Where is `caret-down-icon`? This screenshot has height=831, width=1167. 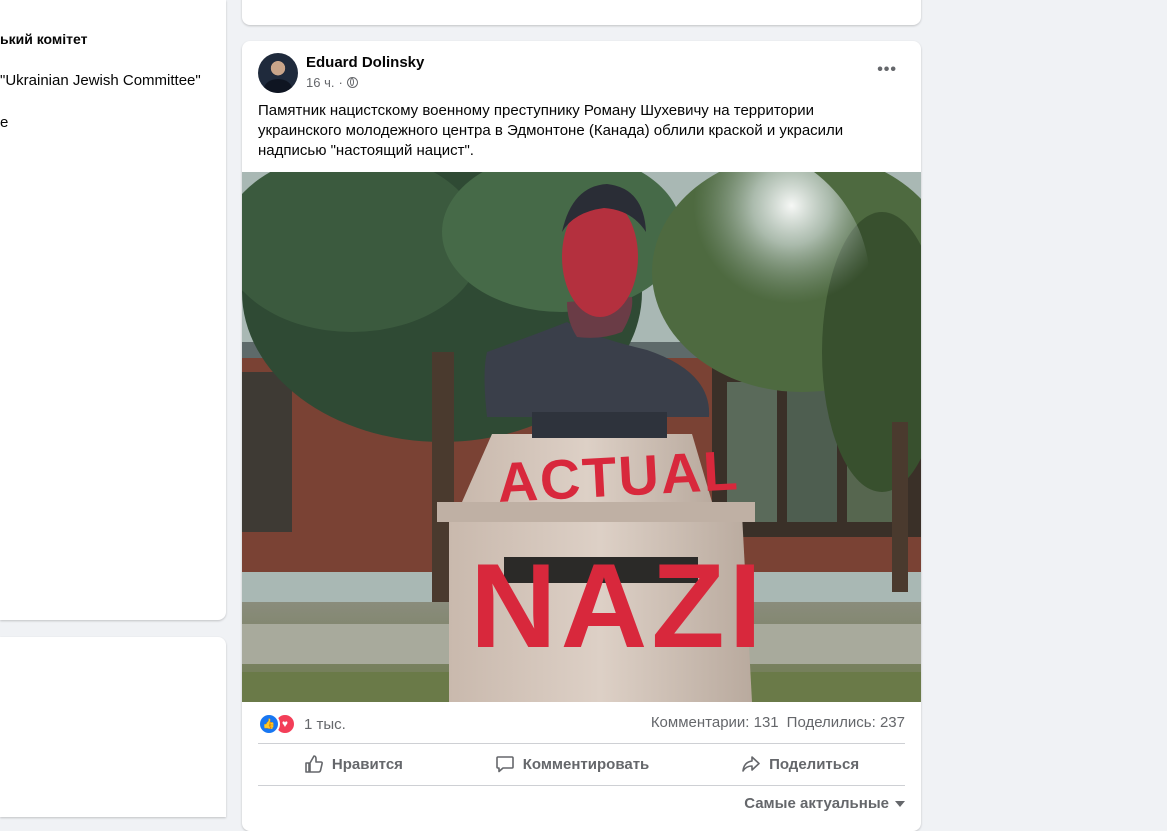 caret-down-icon is located at coordinates (900, 803).